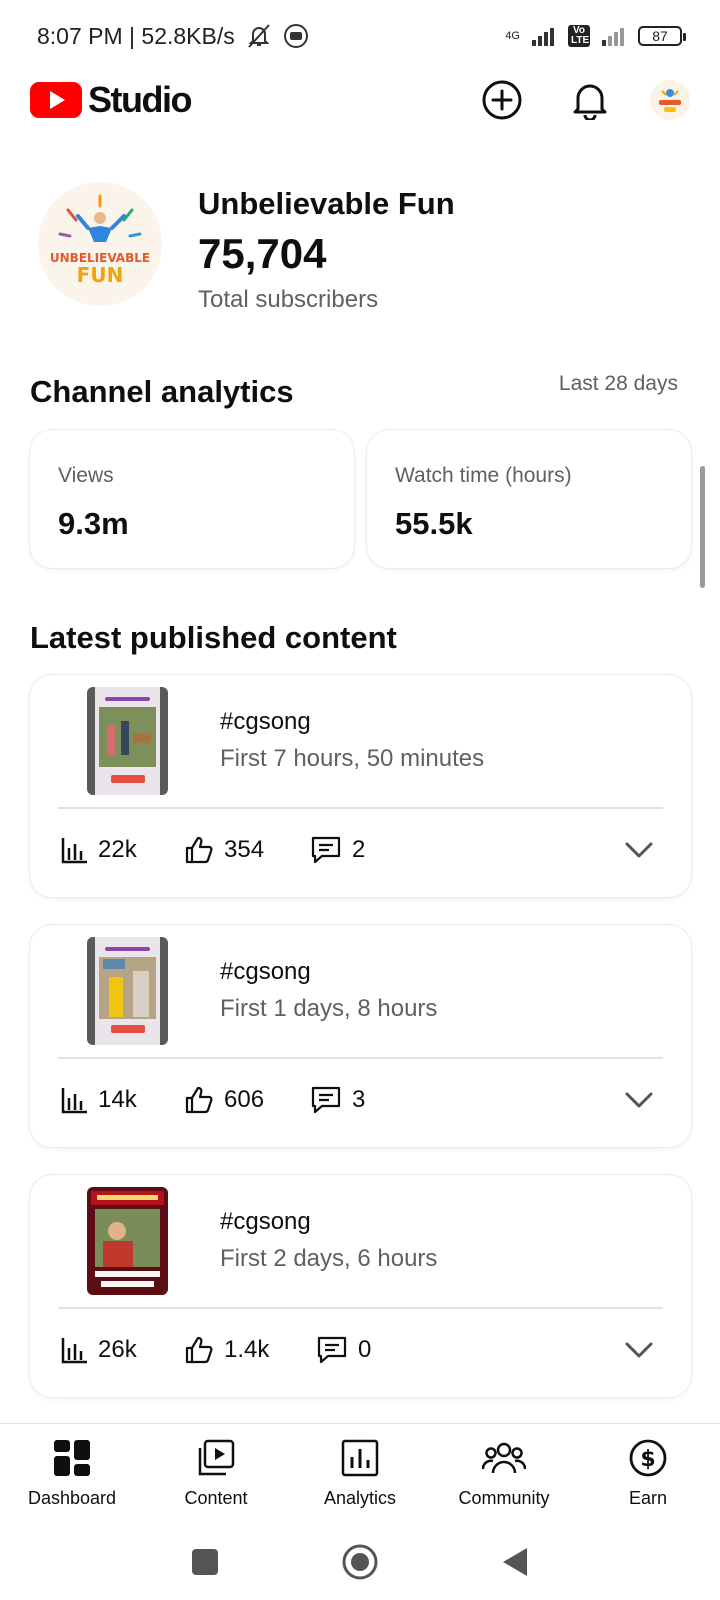 The height and width of the screenshot is (1600, 720). I want to click on channel-logo-mini-icon, so click(670, 100).